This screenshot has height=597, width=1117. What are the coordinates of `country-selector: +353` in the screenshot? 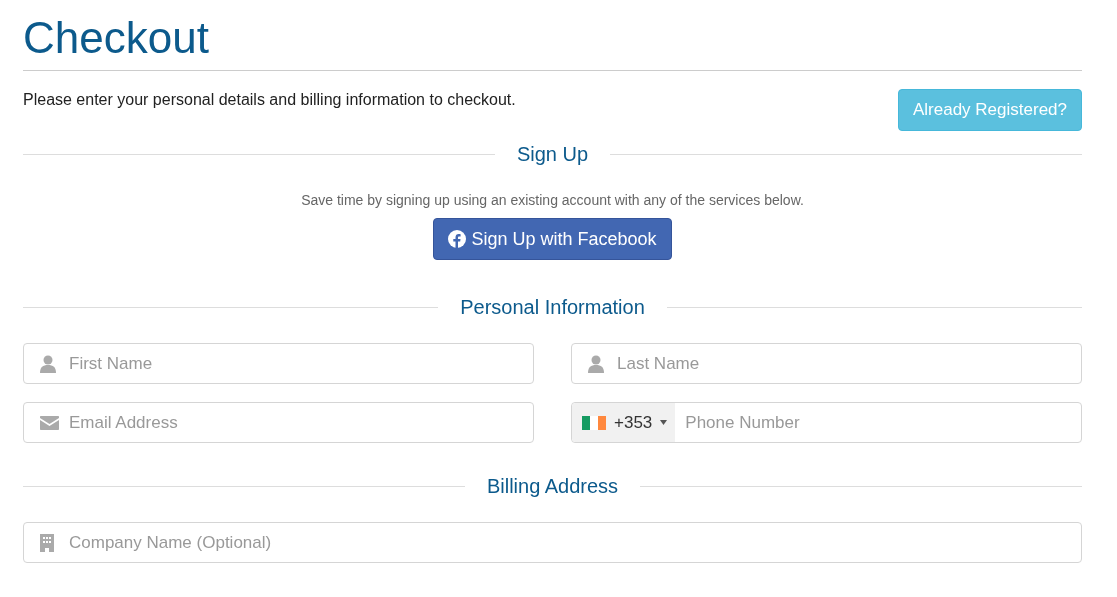 It's located at (624, 422).